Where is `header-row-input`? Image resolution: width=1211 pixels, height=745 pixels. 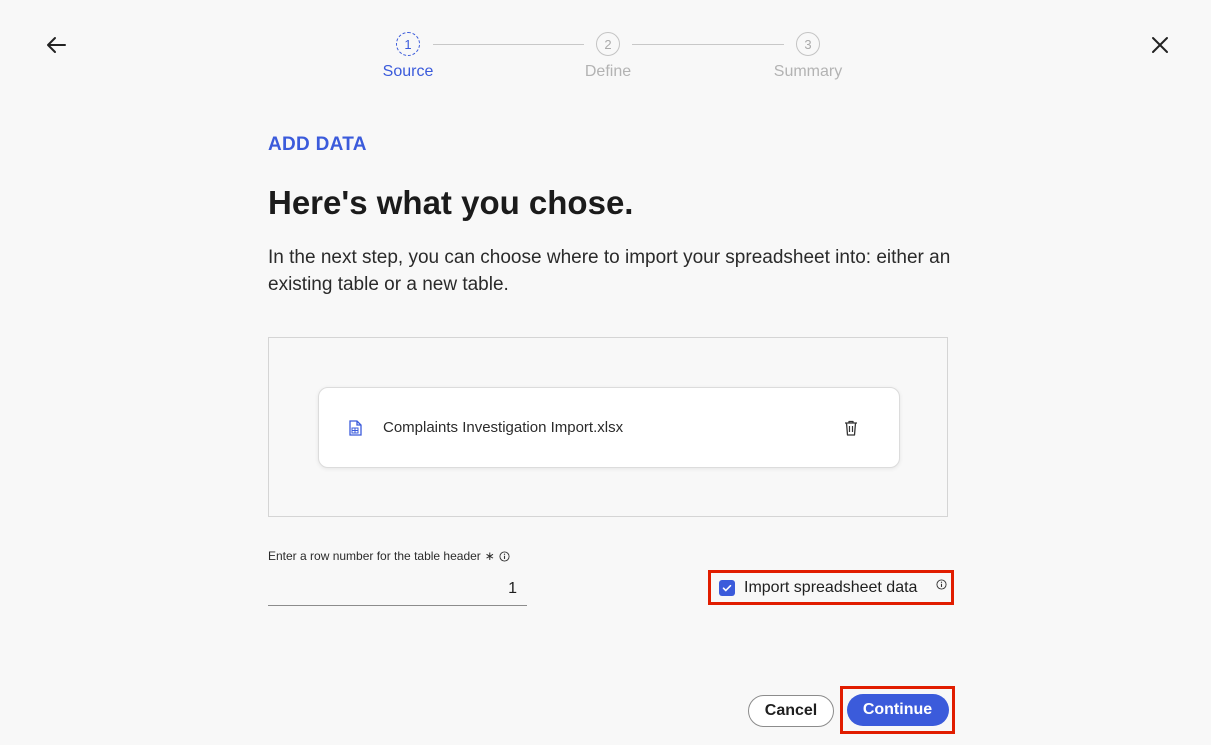 header-row-input is located at coordinates (397, 589).